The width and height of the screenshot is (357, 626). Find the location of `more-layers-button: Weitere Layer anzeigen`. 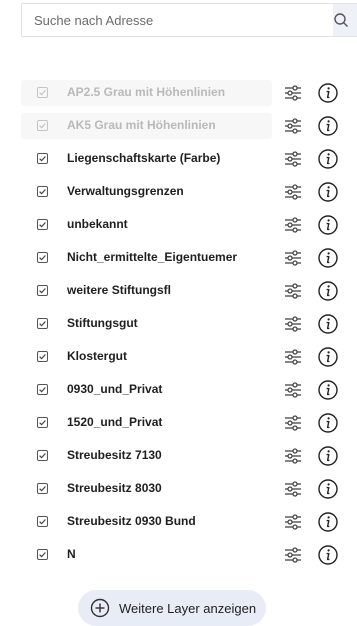

more-layers-button: Weitere Layer anzeigen is located at coordinates (172, 608).